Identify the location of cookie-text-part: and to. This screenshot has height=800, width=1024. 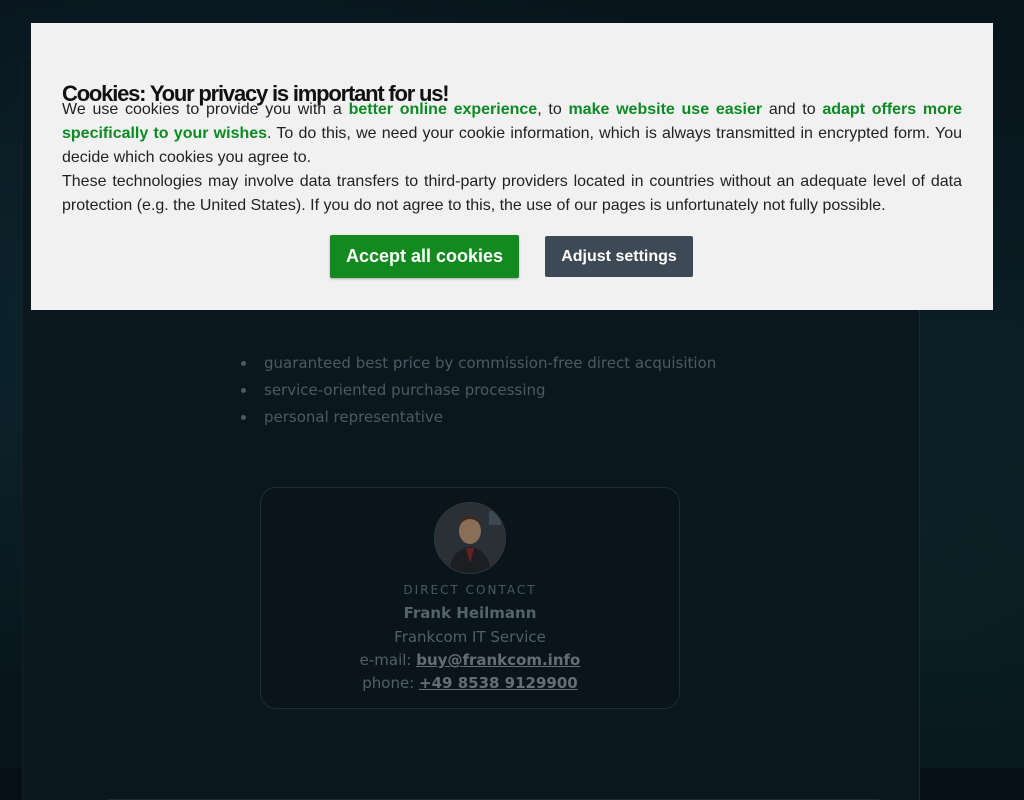
(792, 109).